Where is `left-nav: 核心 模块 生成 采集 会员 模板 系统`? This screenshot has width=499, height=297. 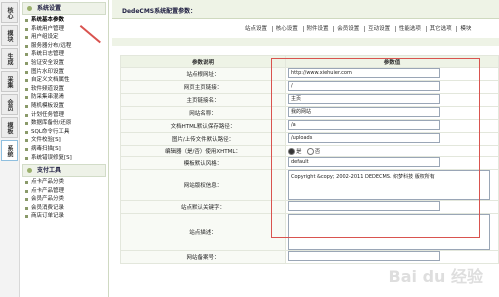
left-nav: 核心 模块 生成 采集 会员 模板 系统 is located at coordinates (10, 148).